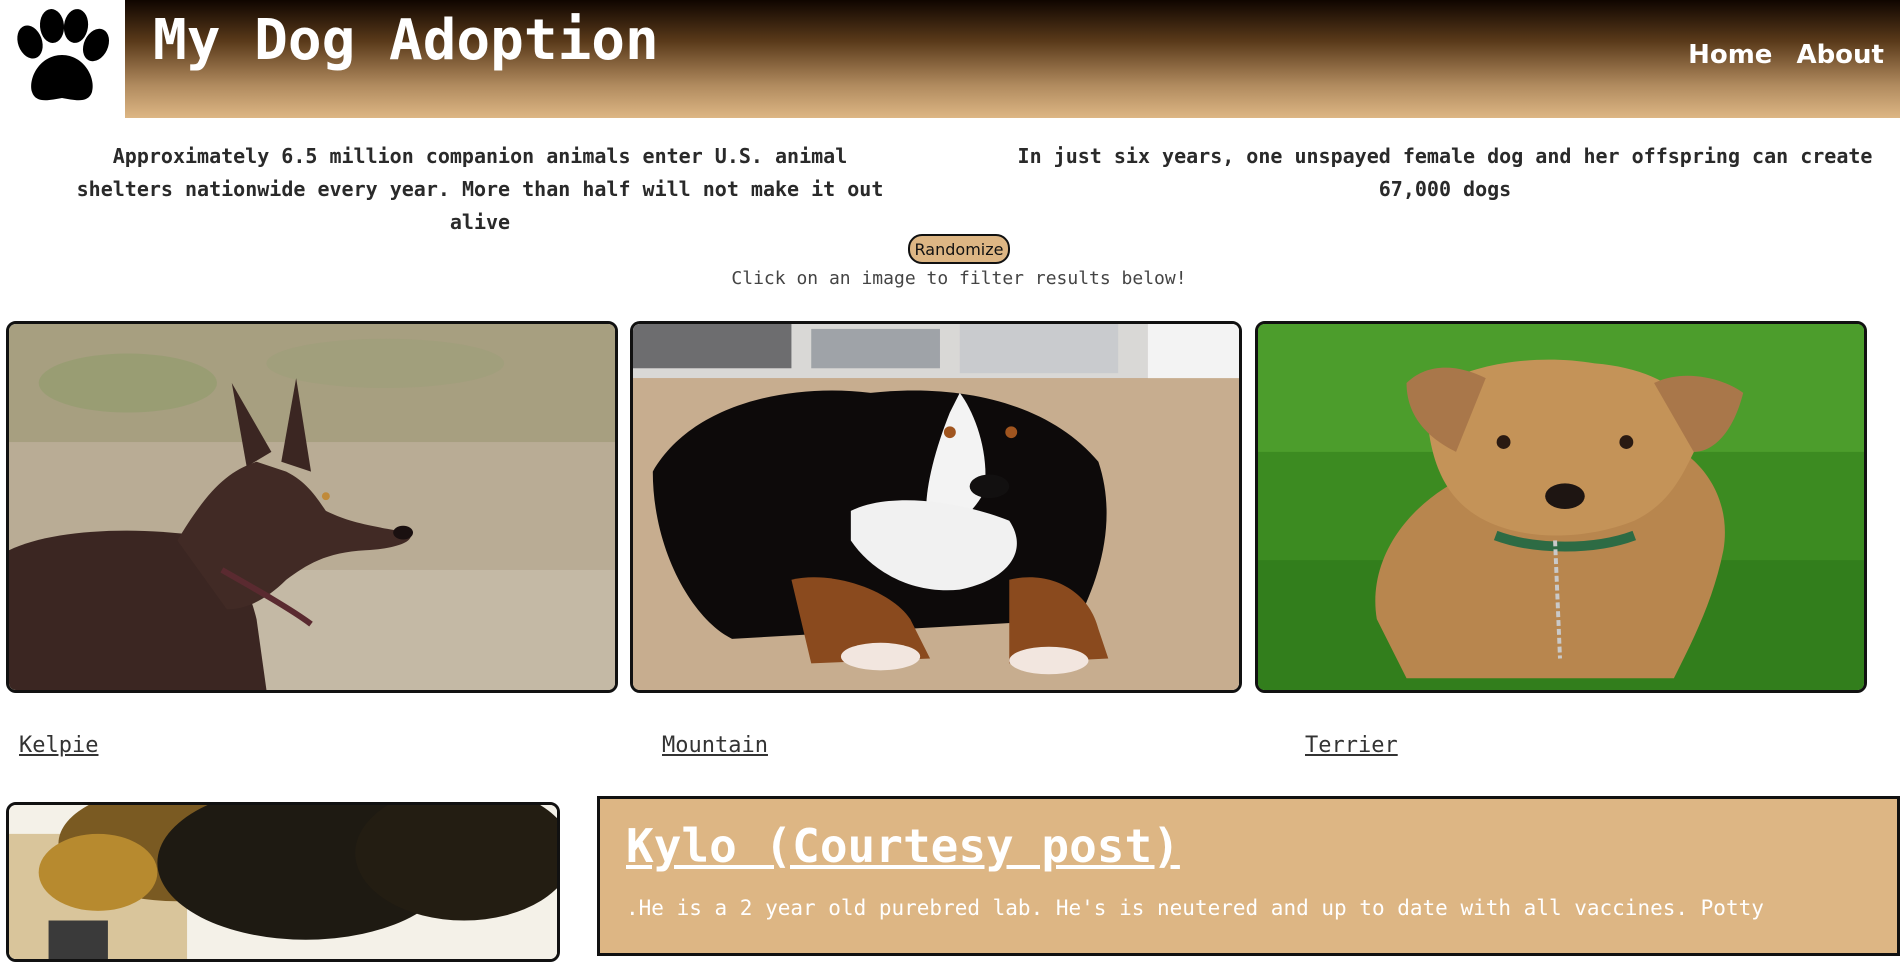  Describe the element at coordinates (406, 40) in the screenshot. I see `site-title: My Dog Adoption` at that location.